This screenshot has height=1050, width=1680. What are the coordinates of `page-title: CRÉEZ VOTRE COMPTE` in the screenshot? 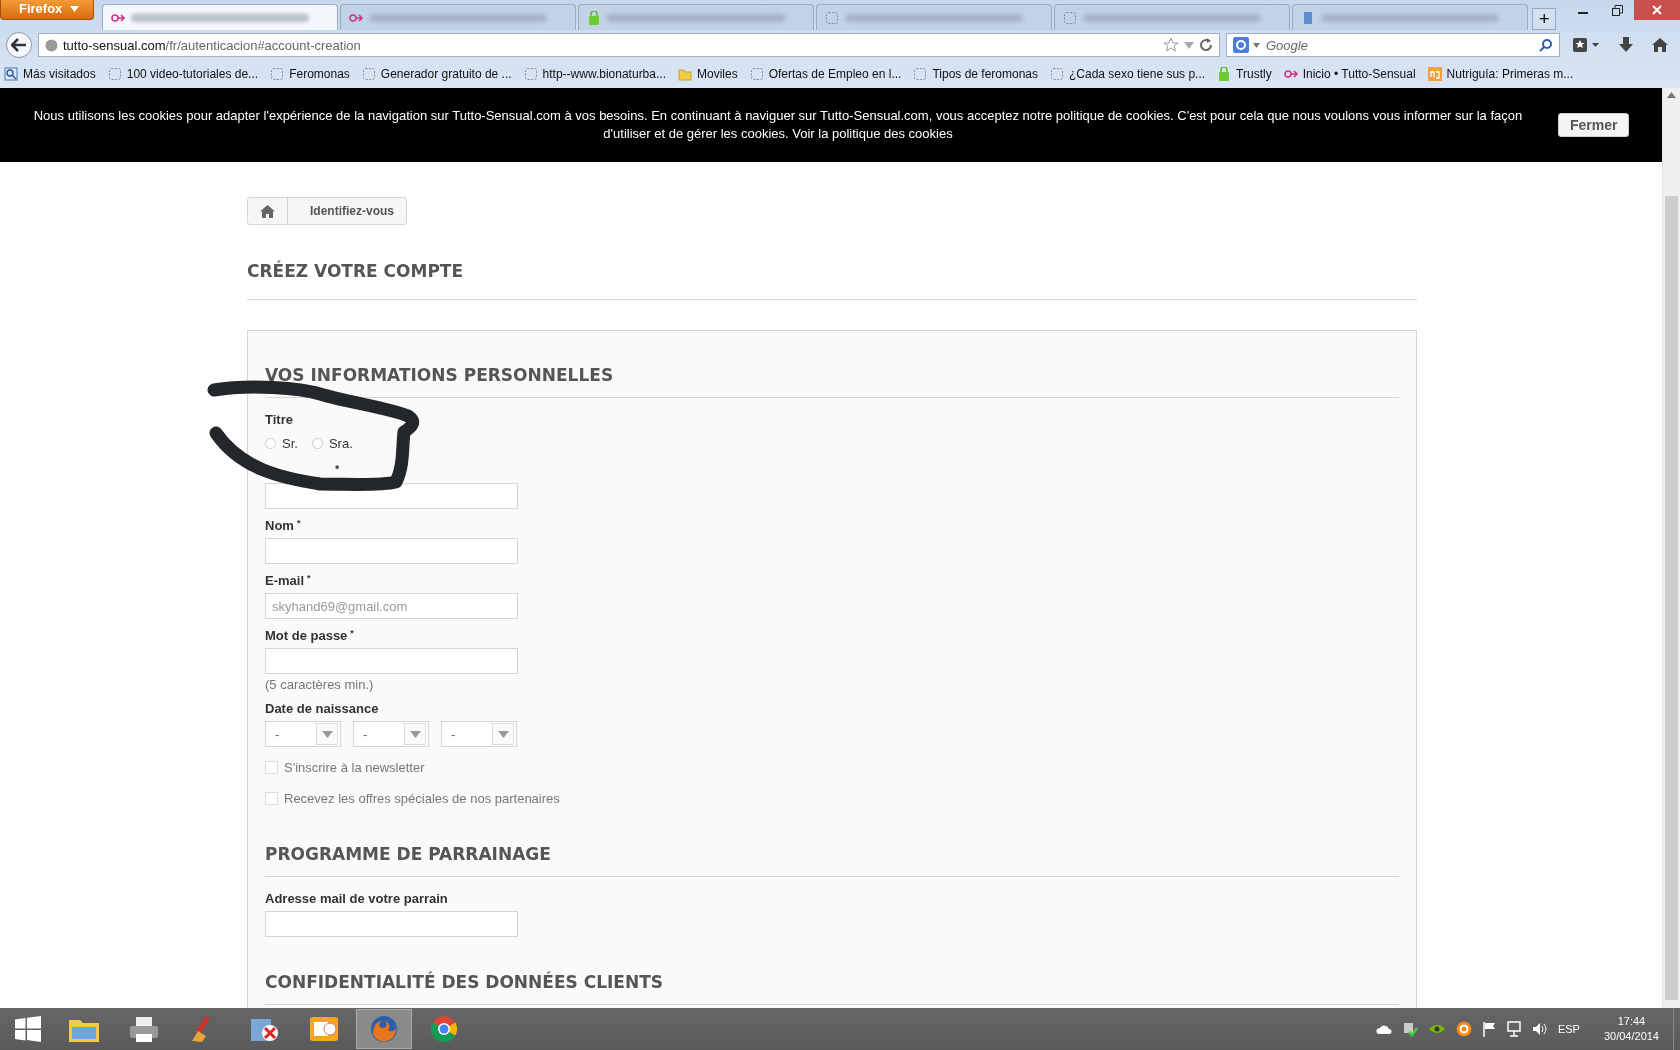 It's located at (832, 280).